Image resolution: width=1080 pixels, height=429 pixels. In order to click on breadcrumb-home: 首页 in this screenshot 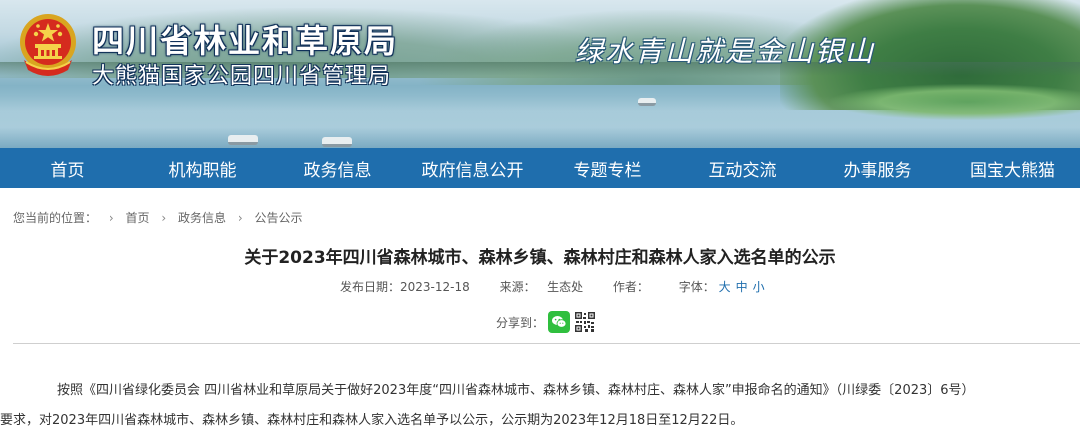, I will do `click(137, 218)`.